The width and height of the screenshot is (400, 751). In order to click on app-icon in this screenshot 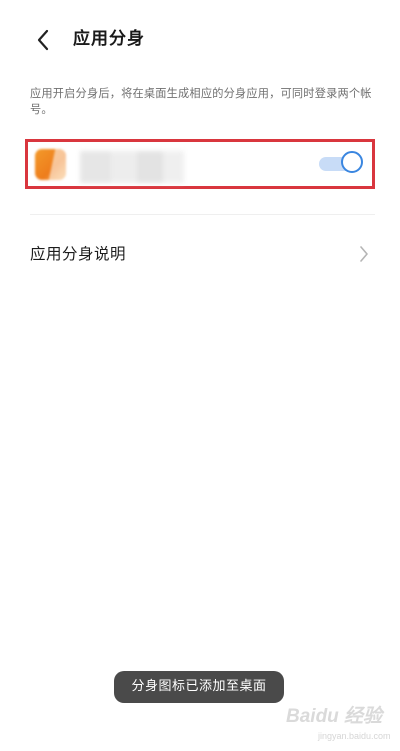, I will do `click(50, 164)`.